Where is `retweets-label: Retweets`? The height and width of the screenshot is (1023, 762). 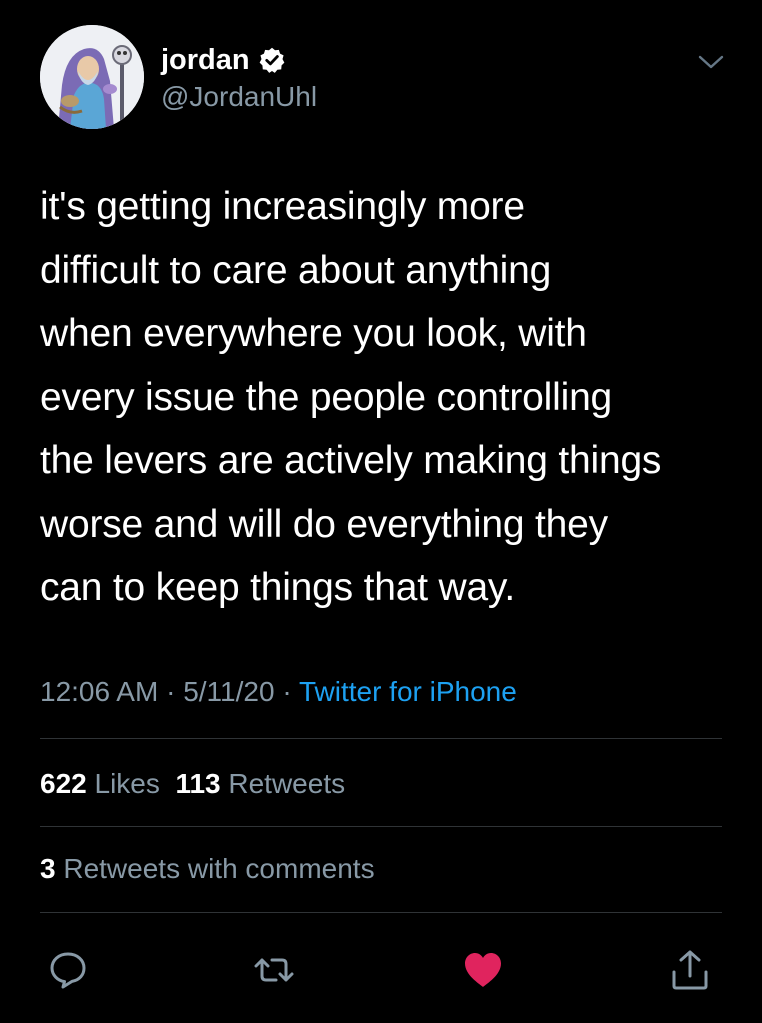
retweets-label: Retweets is located at coordinates (287, 783).